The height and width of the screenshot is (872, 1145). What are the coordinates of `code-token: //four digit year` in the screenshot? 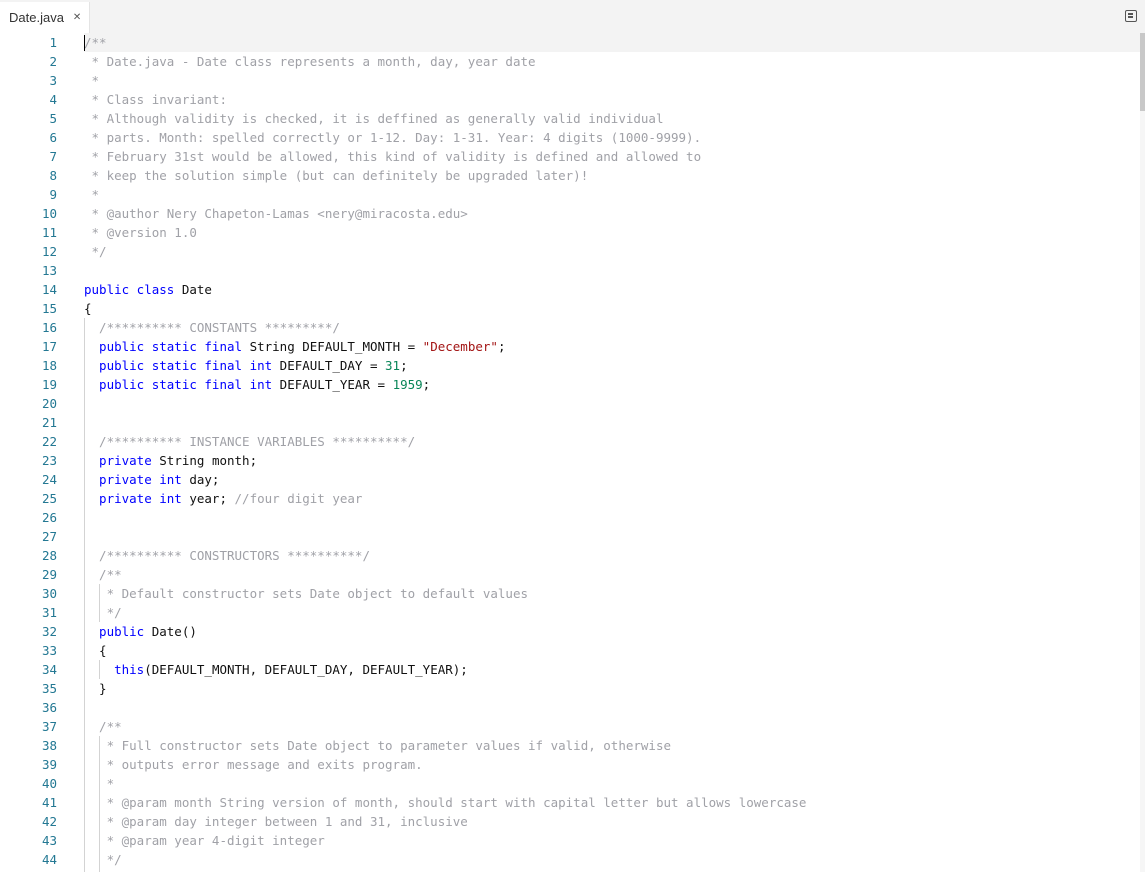 It's located at (298, 498).